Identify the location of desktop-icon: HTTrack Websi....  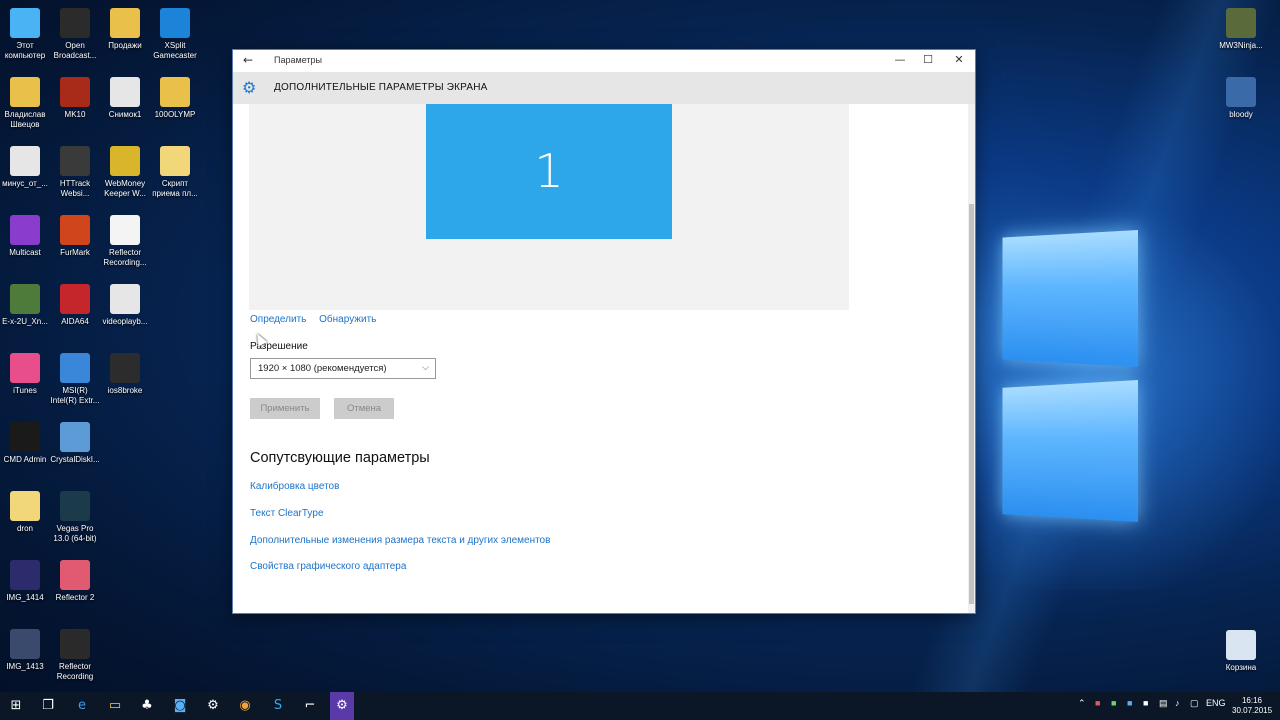
(75, 172).